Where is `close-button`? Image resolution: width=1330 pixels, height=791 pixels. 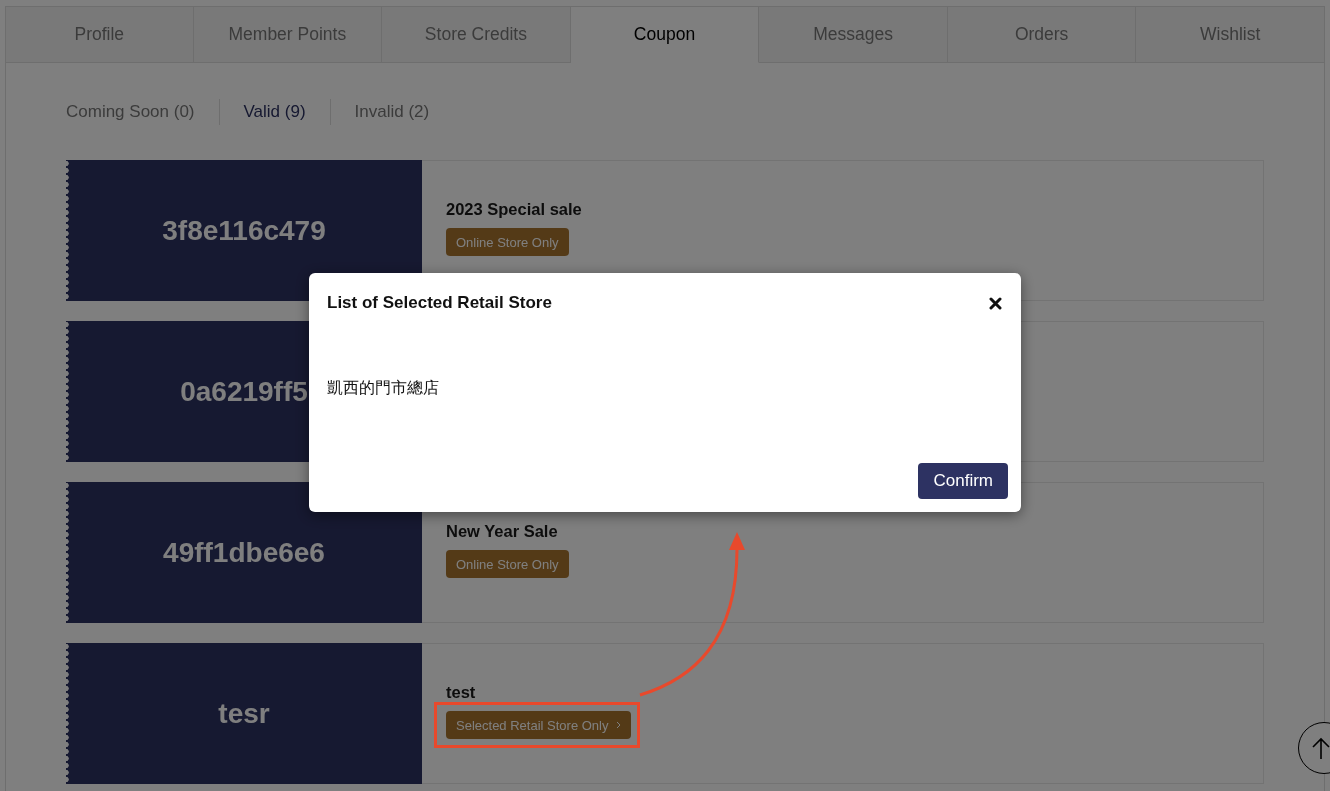 close-button is located at coordinates (995, 303).